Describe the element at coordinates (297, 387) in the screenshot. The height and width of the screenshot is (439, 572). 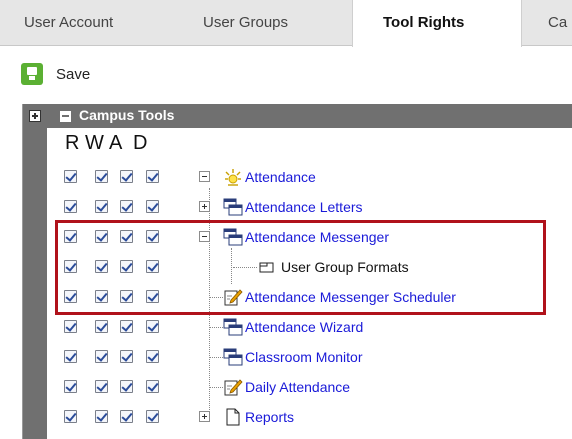
I see `tree-item-label: Daily Attendance` at that location.